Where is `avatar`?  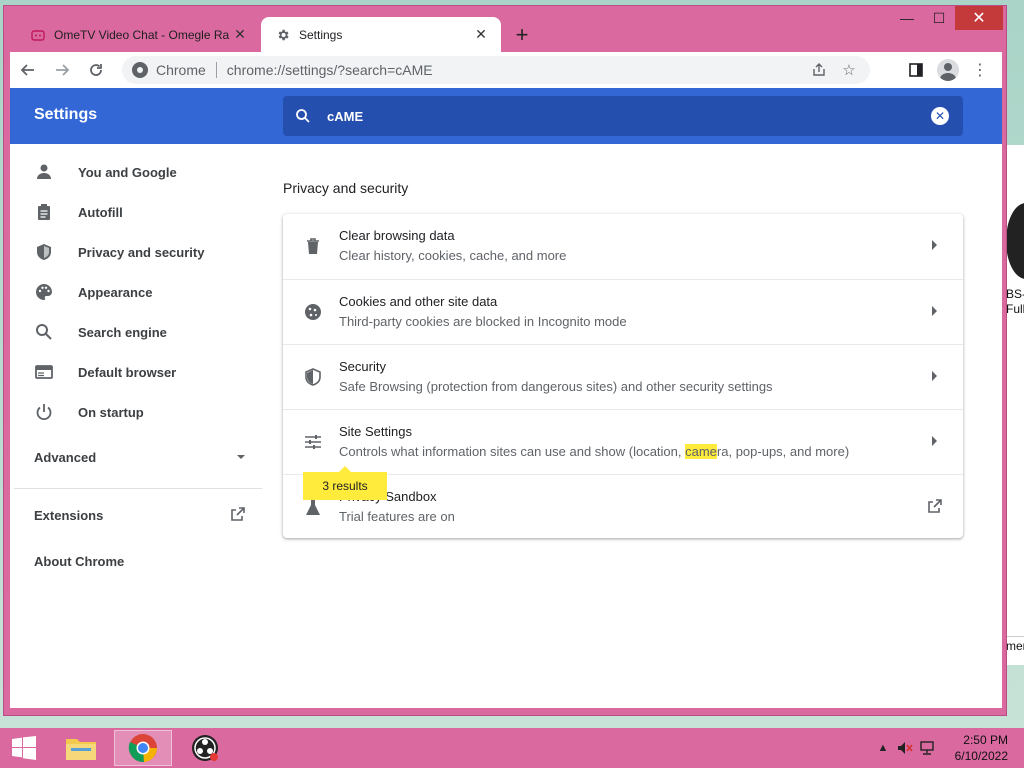 avatar is located at coordinates (948, 70).